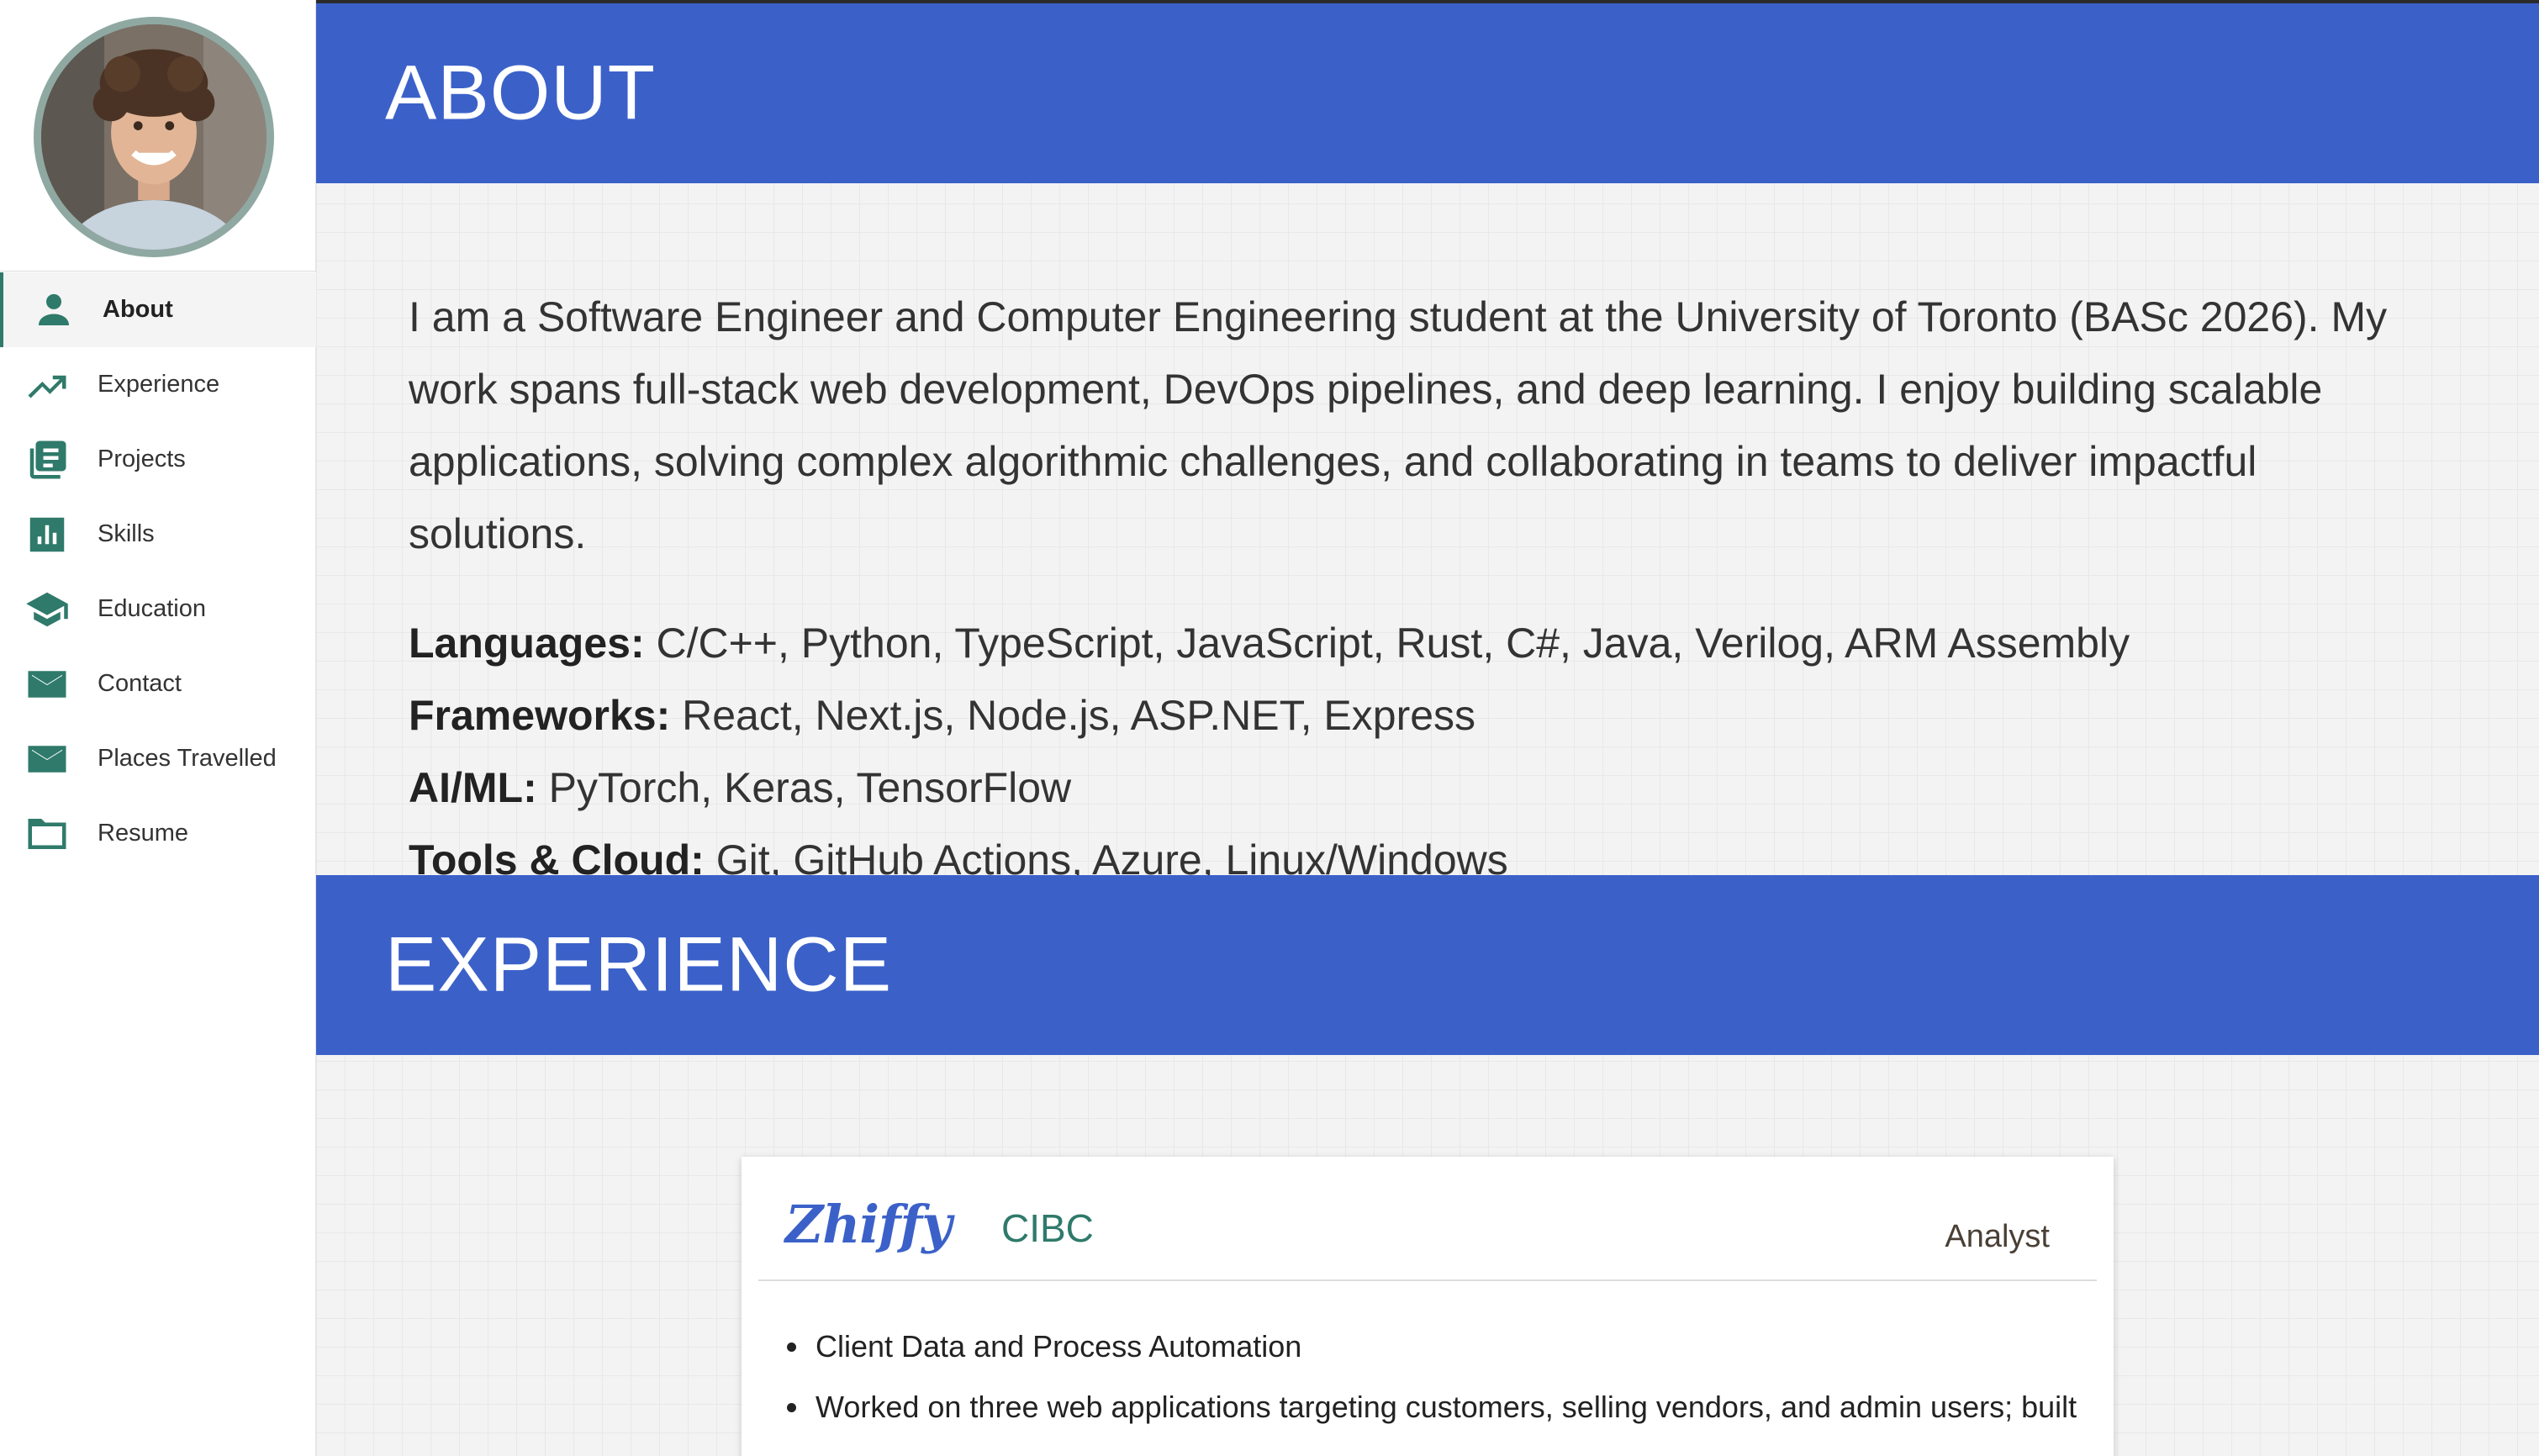 The width and height of the screenshot is (2539, 1456). What do you see at coordinates (1433, 1347) in the screenshot?
I see `list-item: Client Data and Process Automation` at bounding box center [1433, 1347].